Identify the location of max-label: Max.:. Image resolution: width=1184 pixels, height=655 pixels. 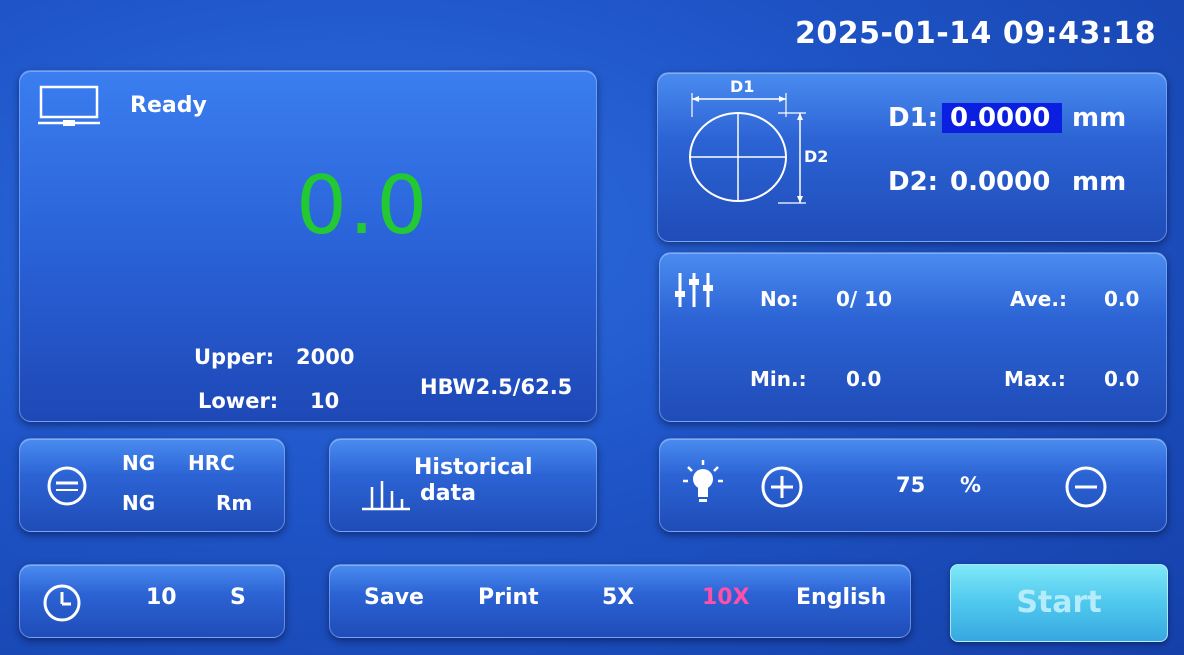
(1035, 379).